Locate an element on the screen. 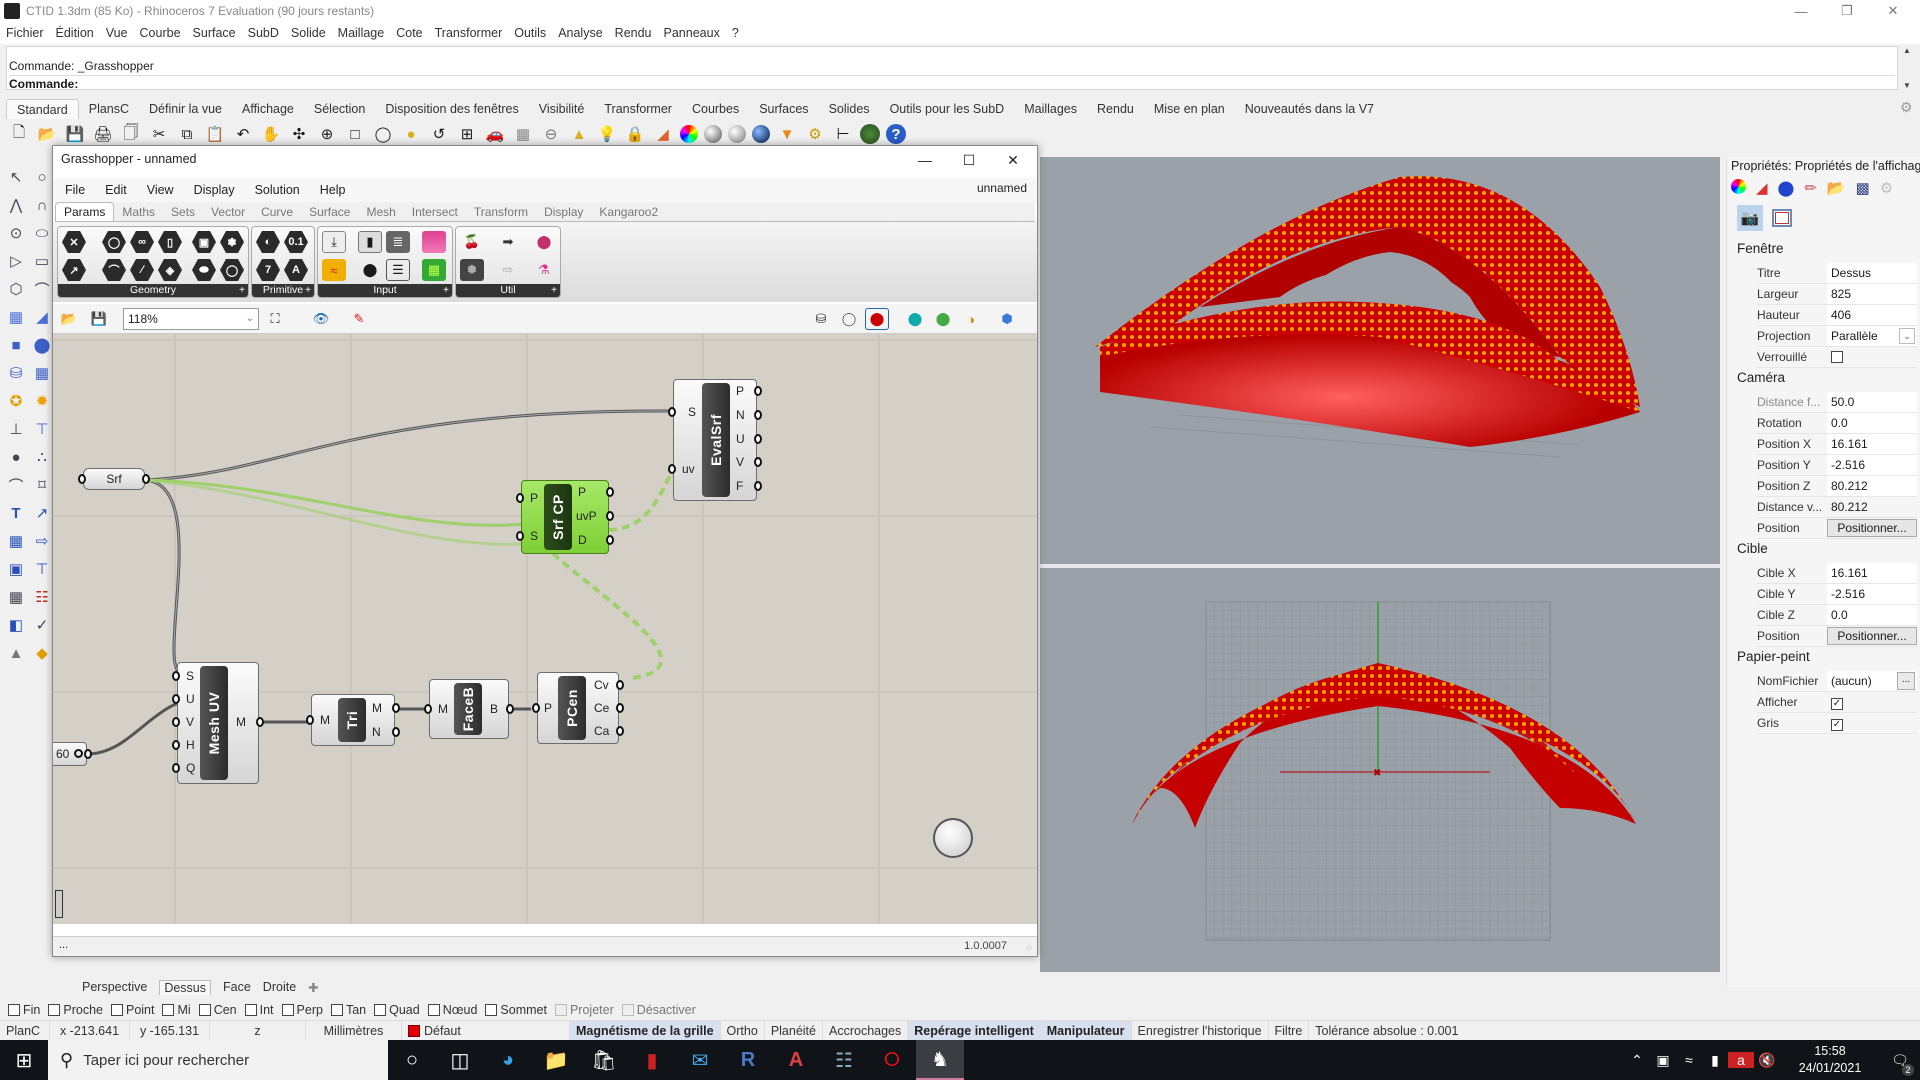  gh-tab-intersect: Intersect is located at coordinates (435, 212).